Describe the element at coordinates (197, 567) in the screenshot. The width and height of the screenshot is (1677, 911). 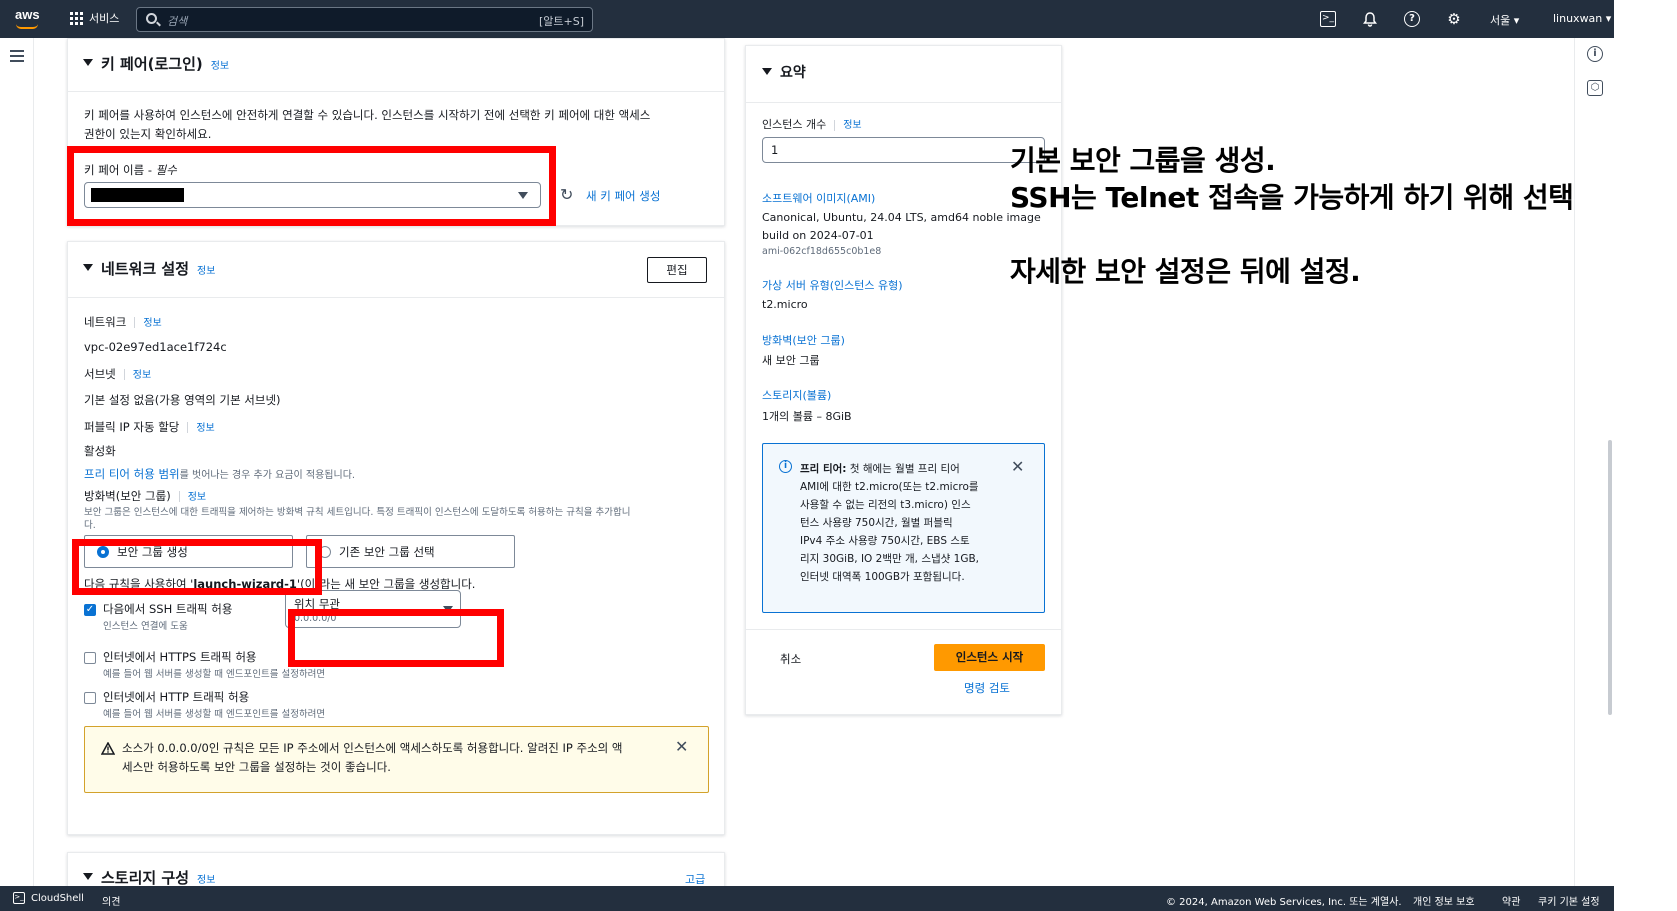
I see `highlight-box-create-sg` at that location.